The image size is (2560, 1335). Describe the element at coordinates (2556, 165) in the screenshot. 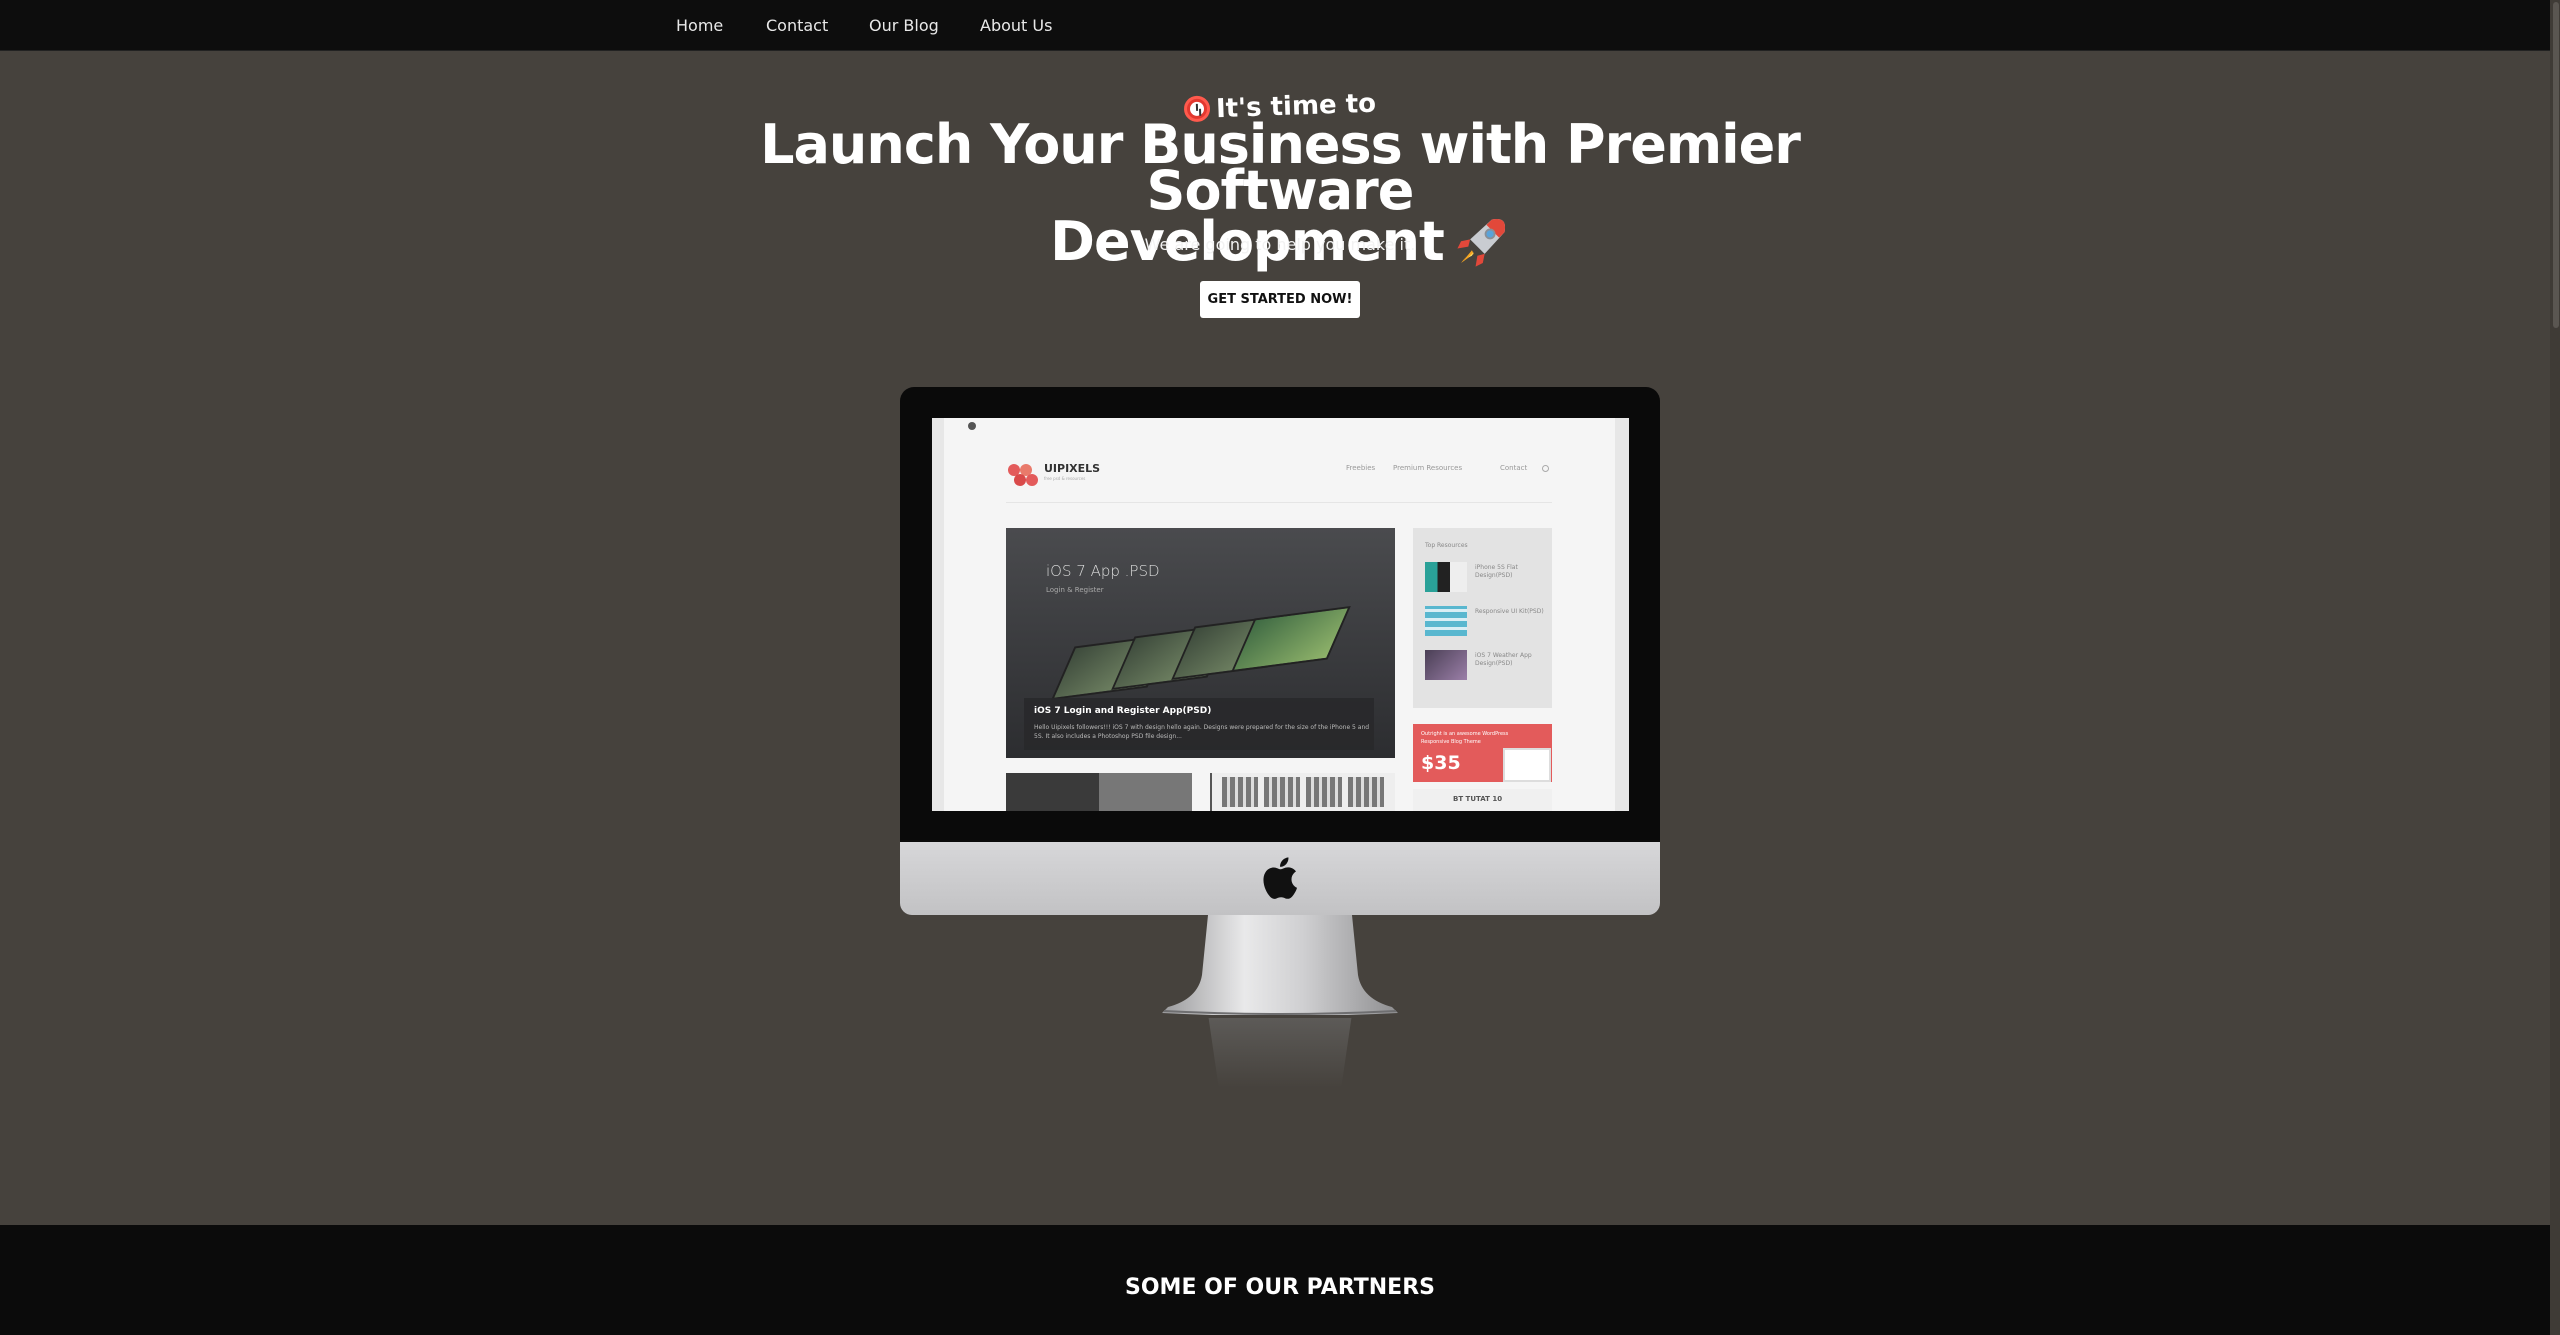

I see `scrollbar-thumb` at that location.